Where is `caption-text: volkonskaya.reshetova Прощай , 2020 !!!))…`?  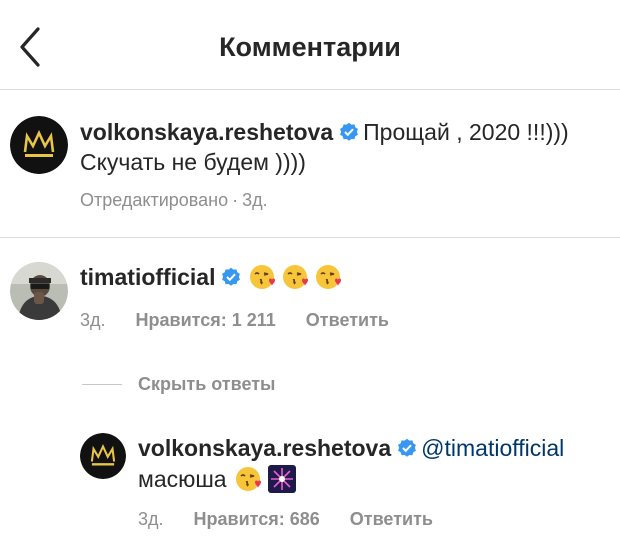 caption-text: volkonskaya.reshetova Прощай , 2020 !!!))… is located at coordinates (324, 133).